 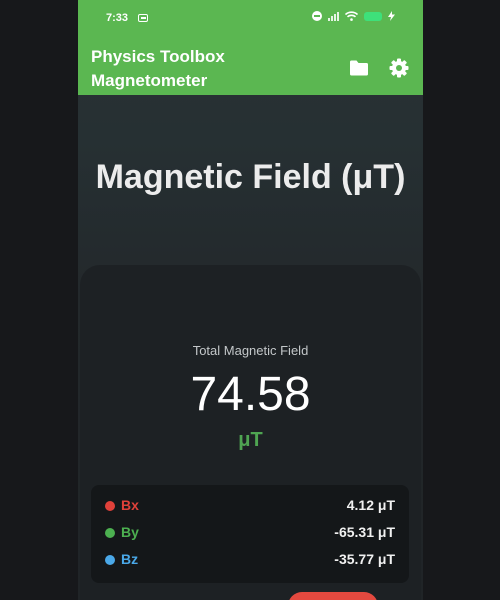 I want to click on bz-label: Bz, so click(x=130, y=559).